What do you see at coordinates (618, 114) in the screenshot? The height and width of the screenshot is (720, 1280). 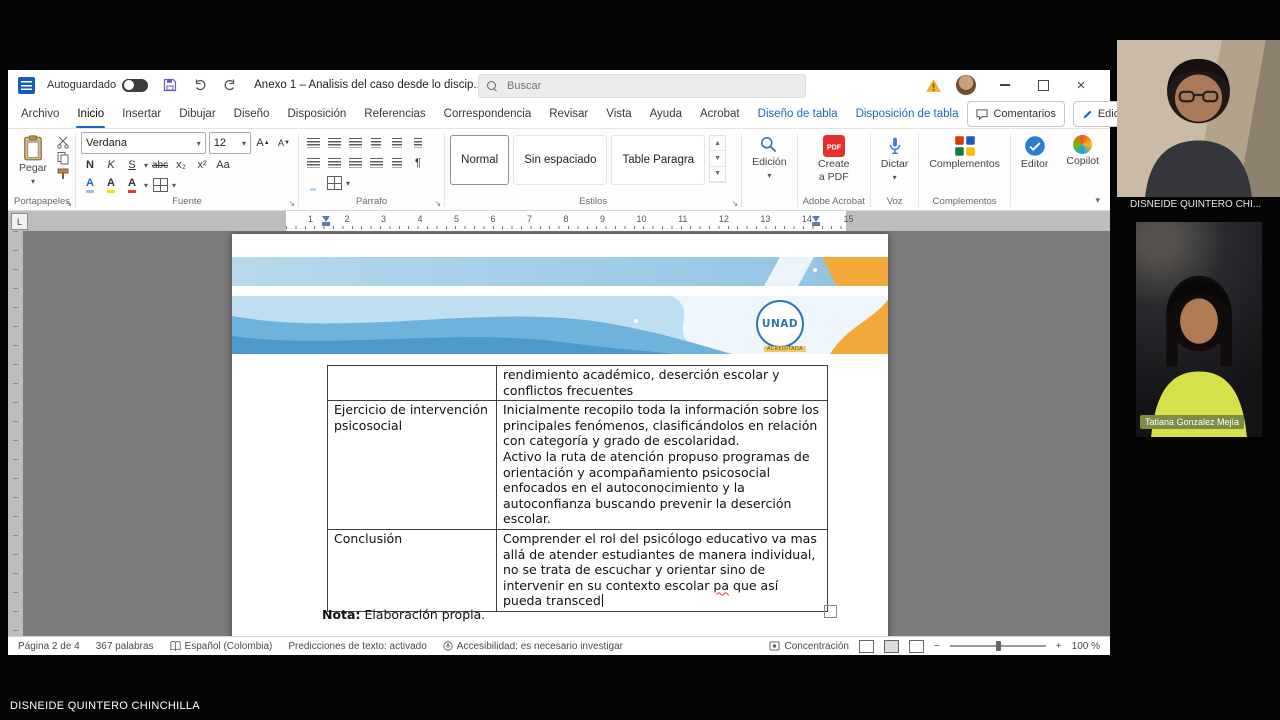 I see `tab-vista: Vista` at bounding box center [618, 114].